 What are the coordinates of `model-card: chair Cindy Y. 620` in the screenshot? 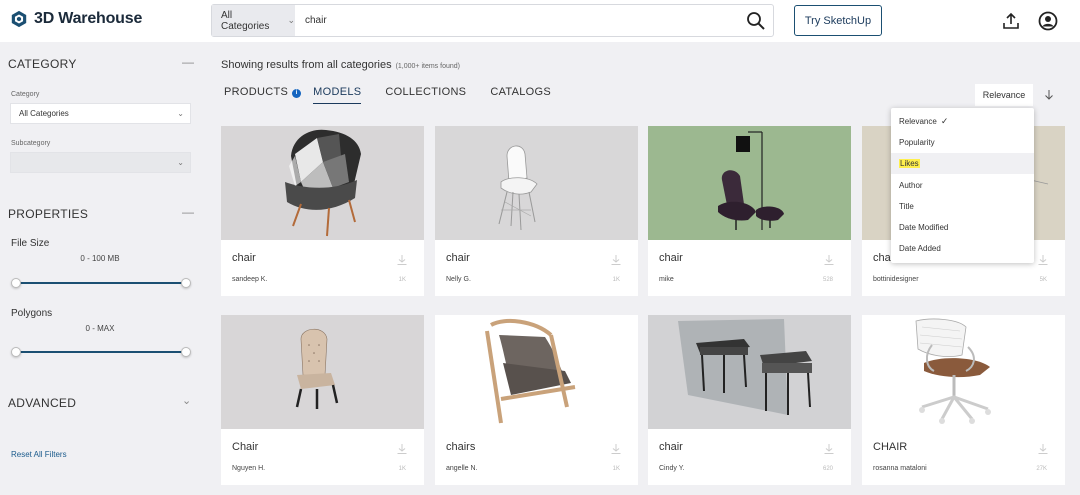 It's located at (749, 400).